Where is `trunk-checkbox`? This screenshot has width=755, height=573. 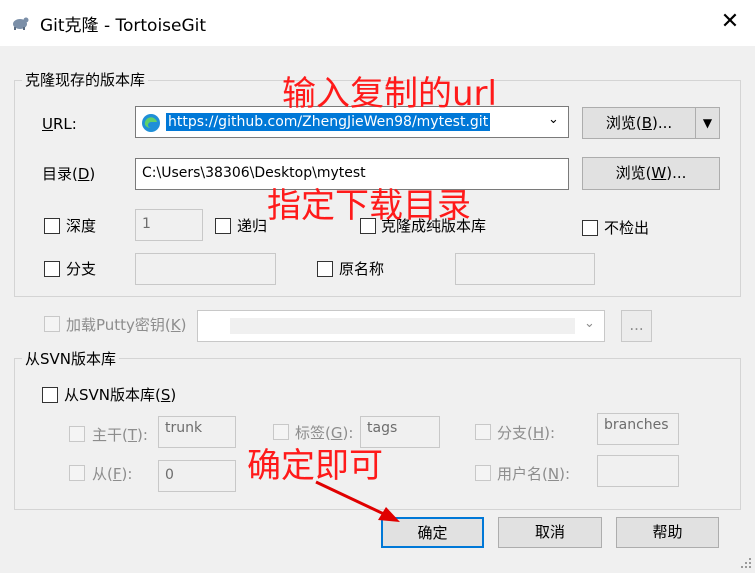
trunk-checkbox is located at coordinates (77, 434).